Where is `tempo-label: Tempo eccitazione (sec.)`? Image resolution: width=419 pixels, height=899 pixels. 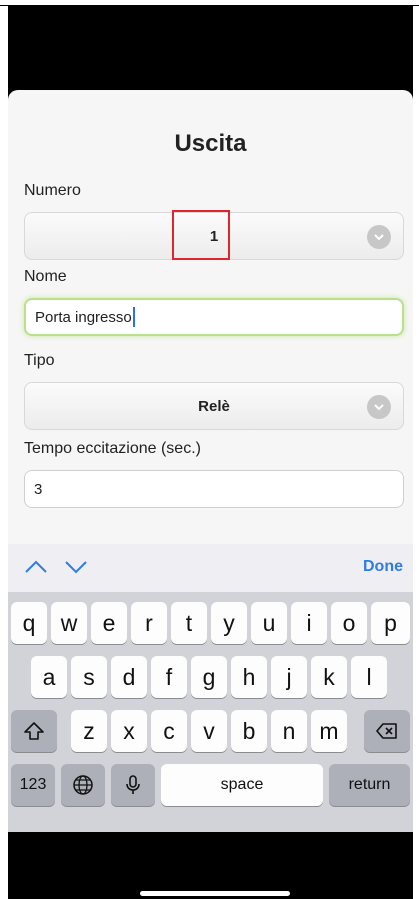
tempo-label: Tempo eccitazione (sec.) is located at coordinates (112, 448).